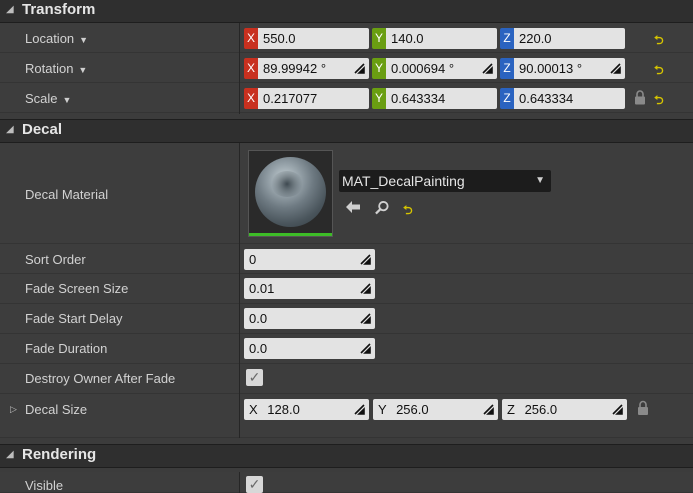 This screenshot has height=493, width=693. Describe the element at coordinates (309, 318) in the screenshot. I see `fade-start-delay-field: 0.0` at that location.